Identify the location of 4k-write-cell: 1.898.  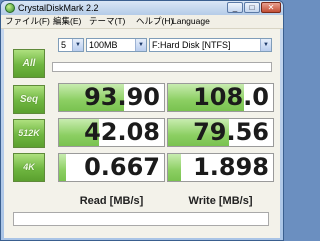
(220, 167).